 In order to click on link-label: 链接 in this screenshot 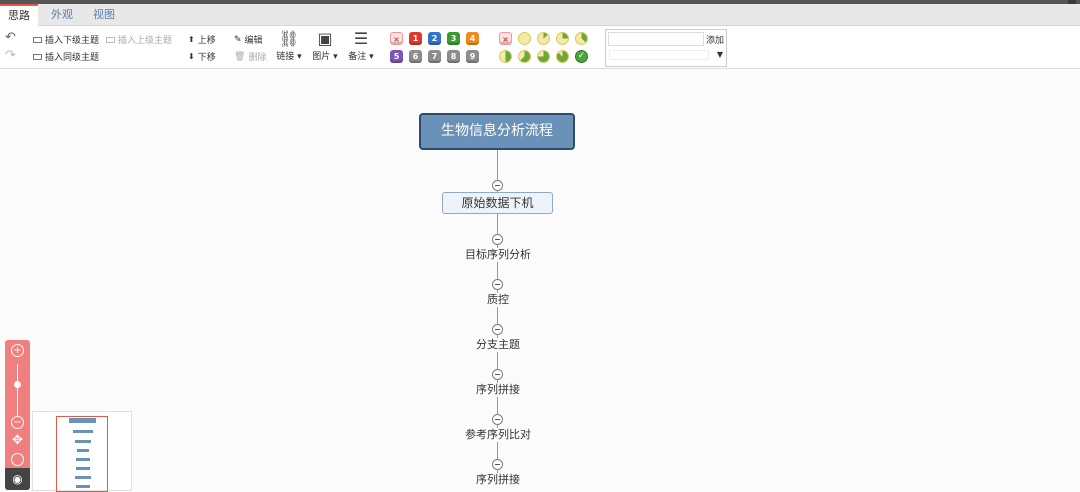, I will do `click(285, 57)`.